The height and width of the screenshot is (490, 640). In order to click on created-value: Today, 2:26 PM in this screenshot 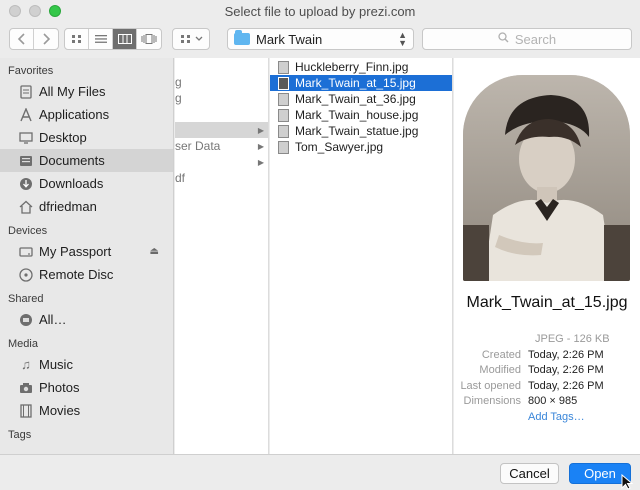, I will do `click(566, 354)`.